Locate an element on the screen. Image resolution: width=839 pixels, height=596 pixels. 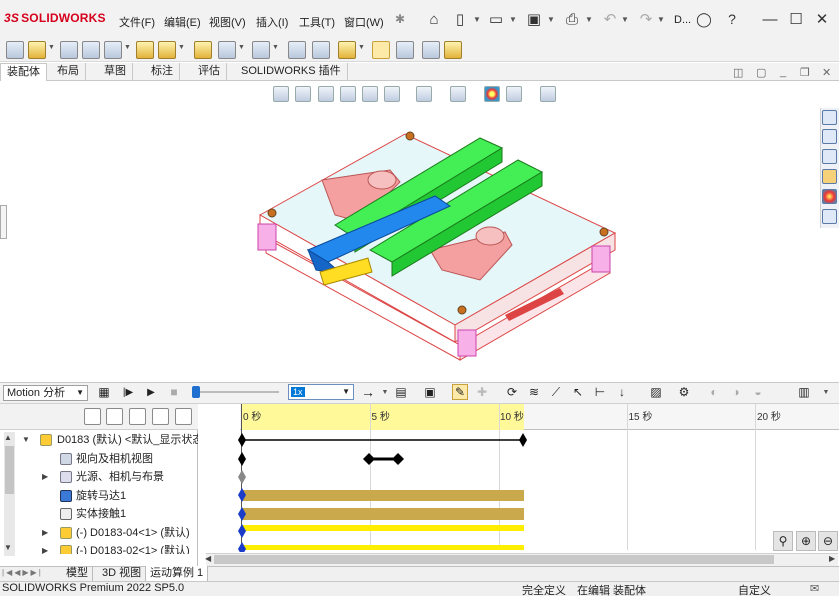
tile-pane-icon: ▢ is located at coordinates (761, 72).